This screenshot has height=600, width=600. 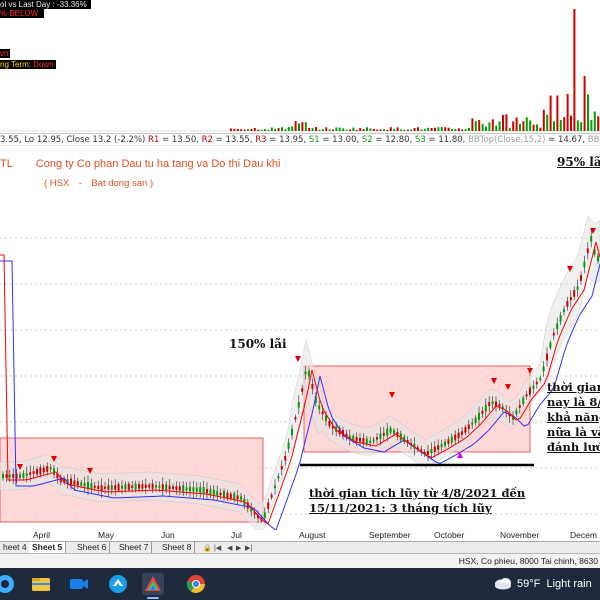 What do you see at coordinates (74, 140) in the screenshot?
I see `ohlc-readout: 3.55, Lo 12.95, Close 13.2 (-2.2%)` at bounding box center [74, 140].